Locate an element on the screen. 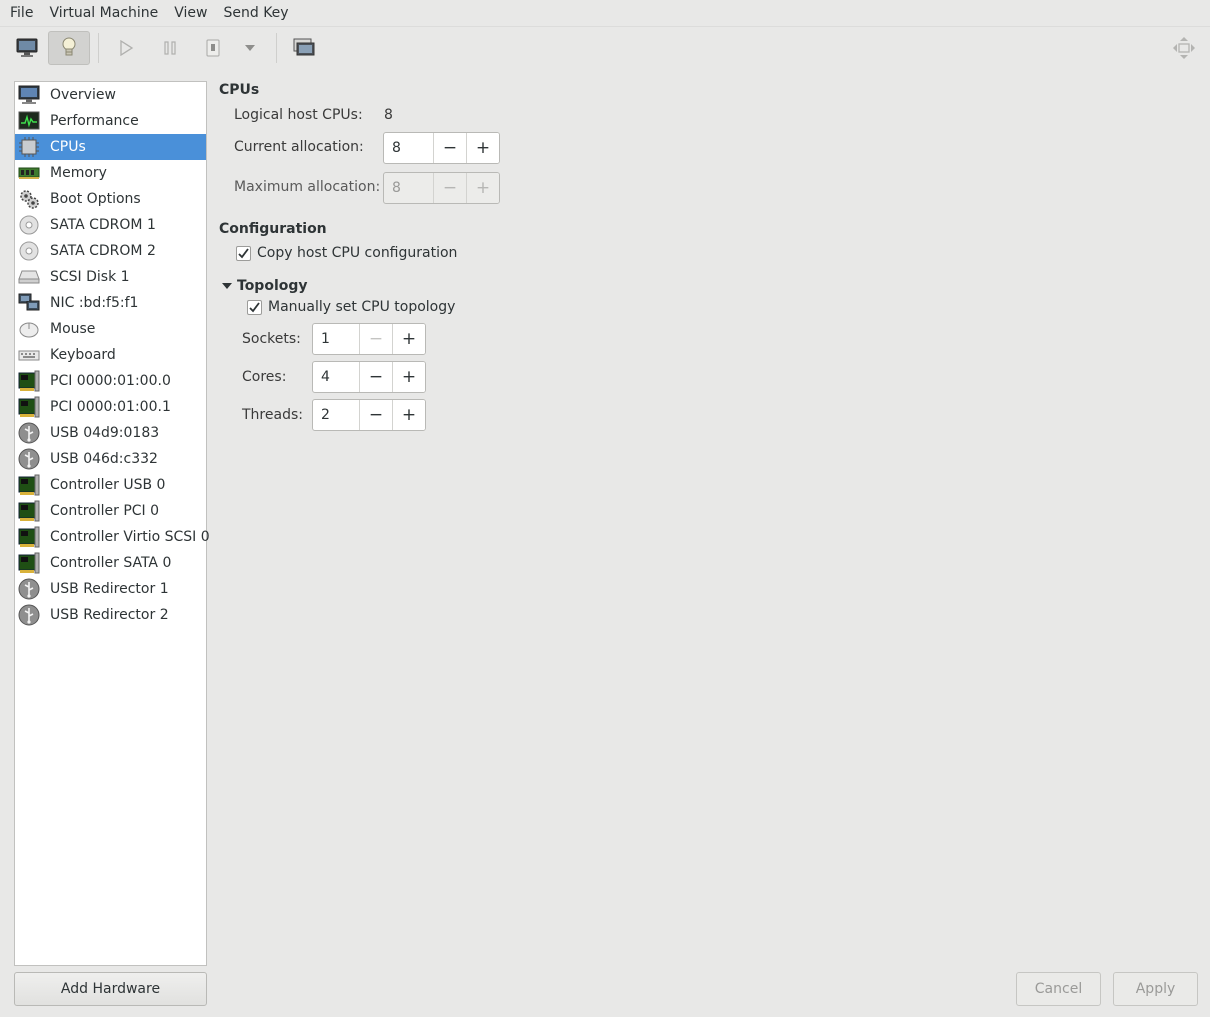 This screenshot has height=1017, width=1210. sidebar-item-controller-sata-0: Controller SATA 0 is located at coordinates (110, 563).